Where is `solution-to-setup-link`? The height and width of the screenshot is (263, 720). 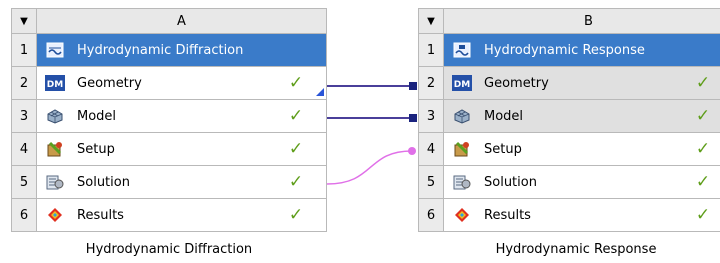
solution-to-setup-link is located at coordinates (369, 167).